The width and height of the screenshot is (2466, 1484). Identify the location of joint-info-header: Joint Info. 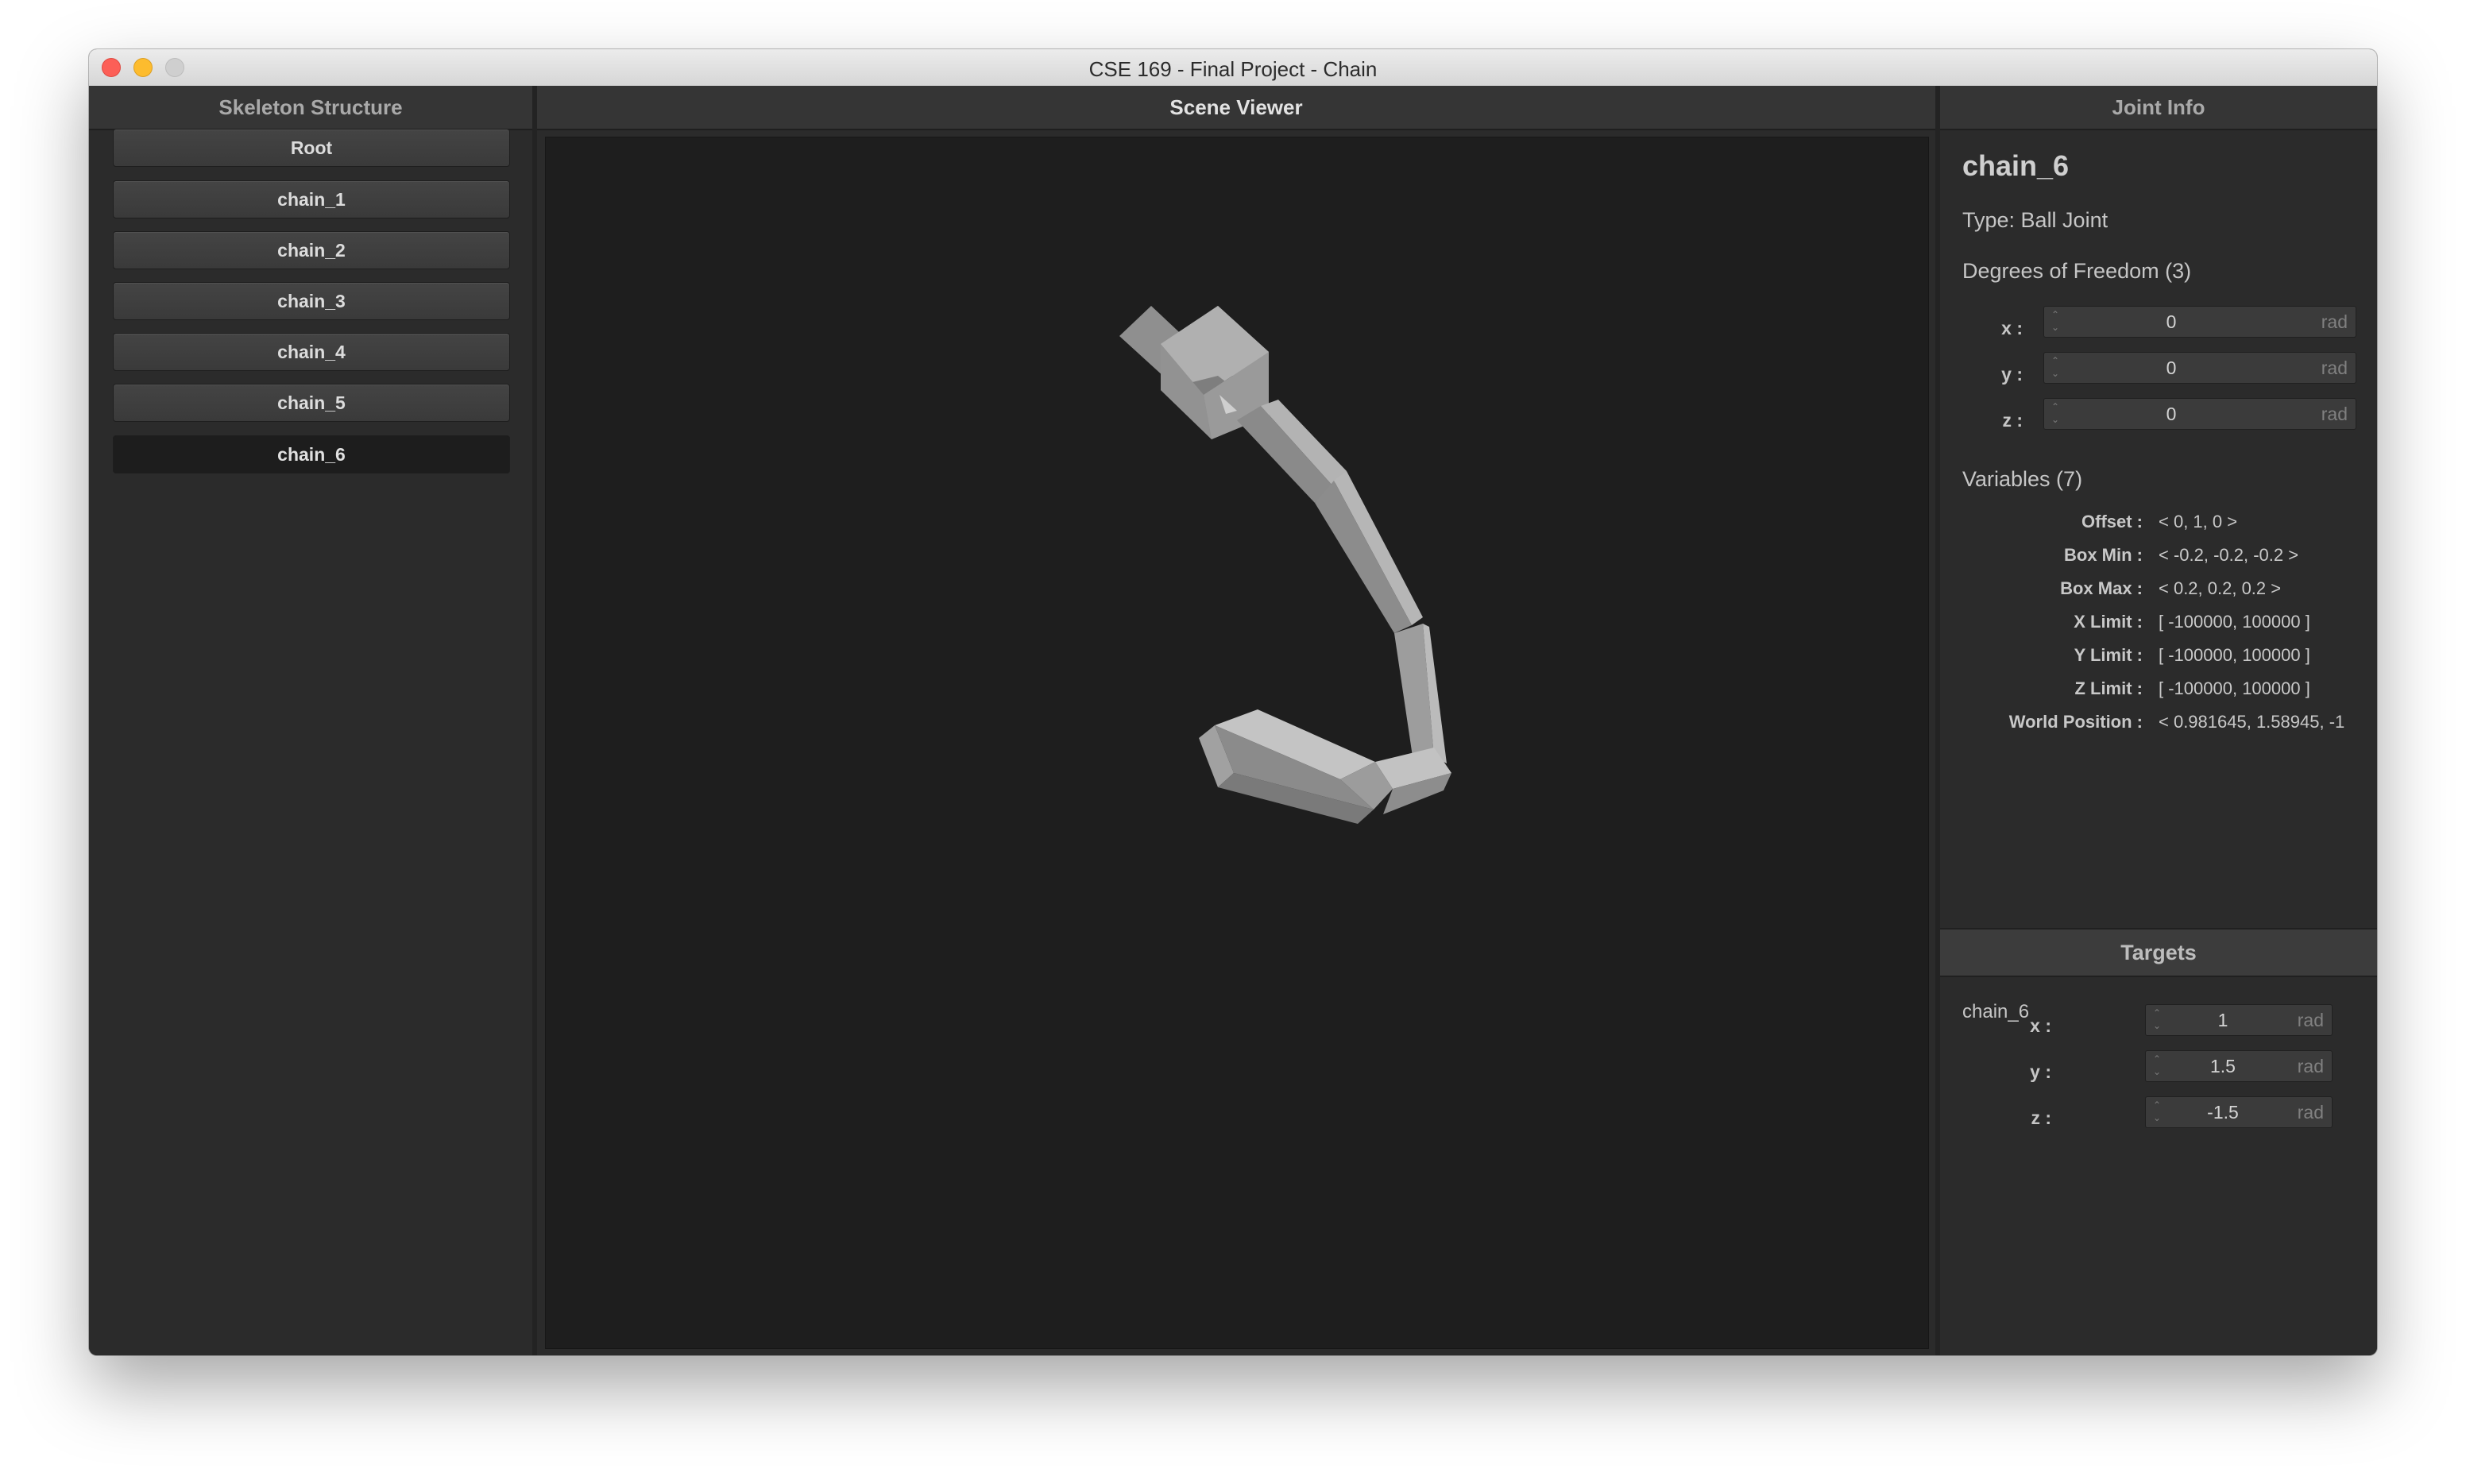
(2158, 108).